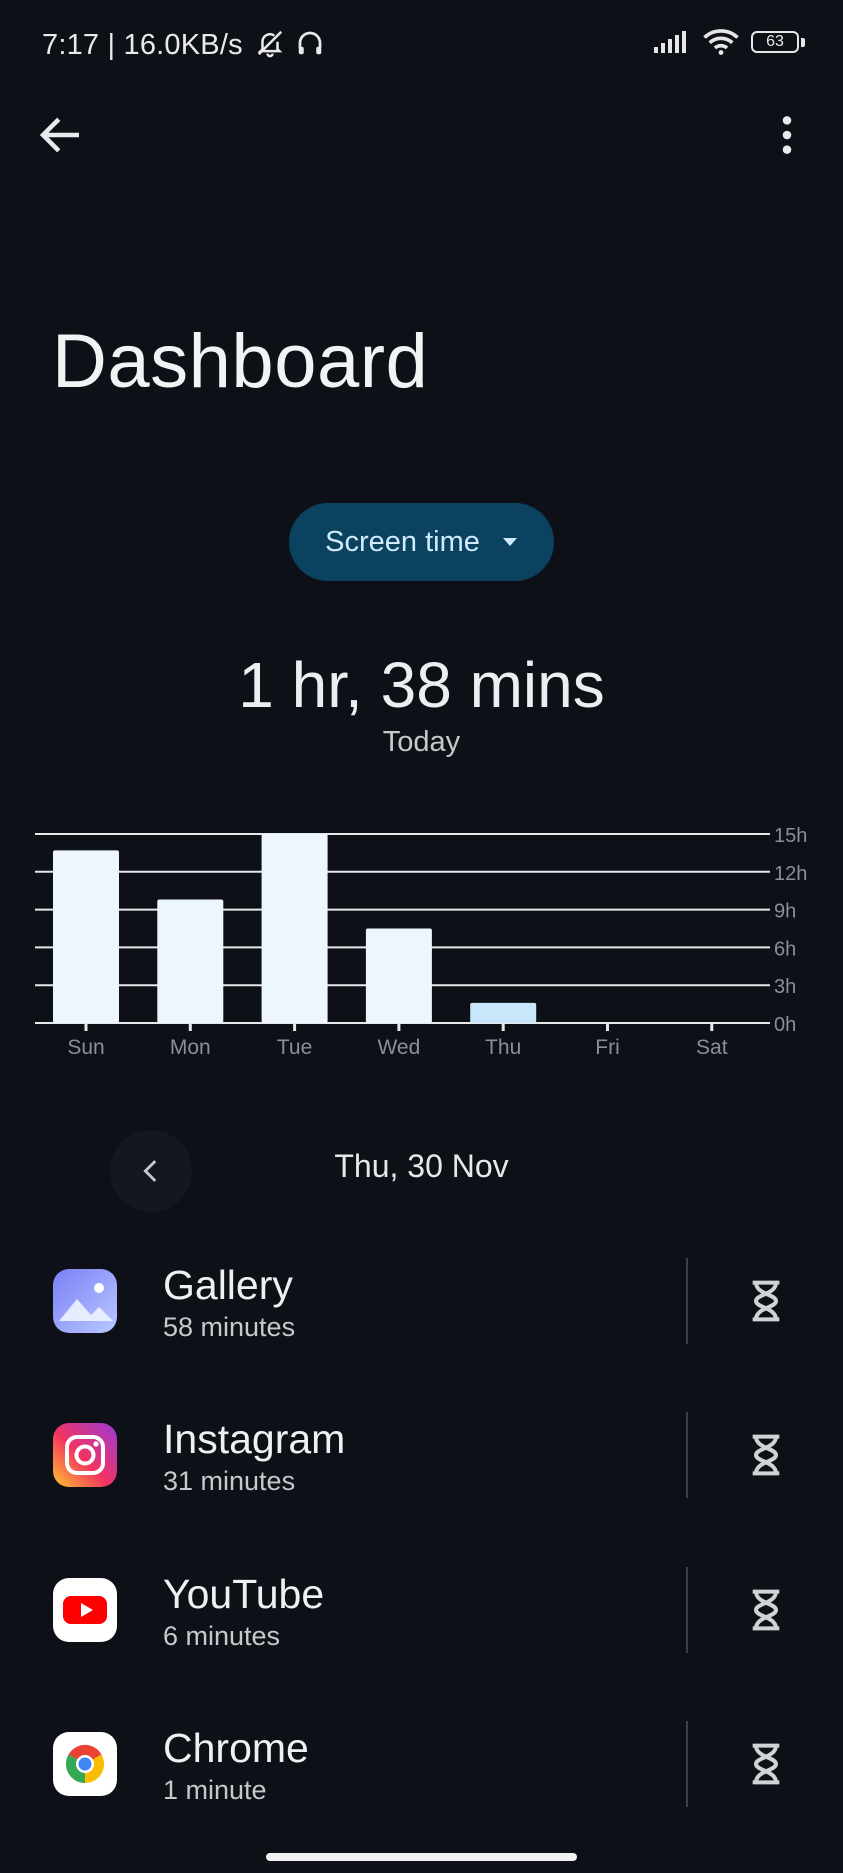 The height and width of the screenshot is (1873, 843). I want to click on gallery-icon, so click(85, 1301).